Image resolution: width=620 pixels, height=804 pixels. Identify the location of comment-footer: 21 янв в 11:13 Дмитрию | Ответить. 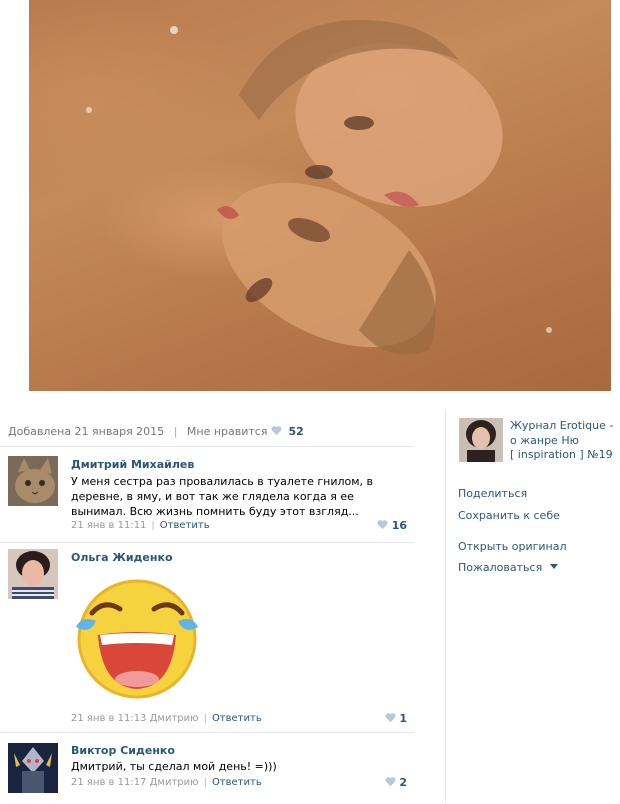
(166, 718).